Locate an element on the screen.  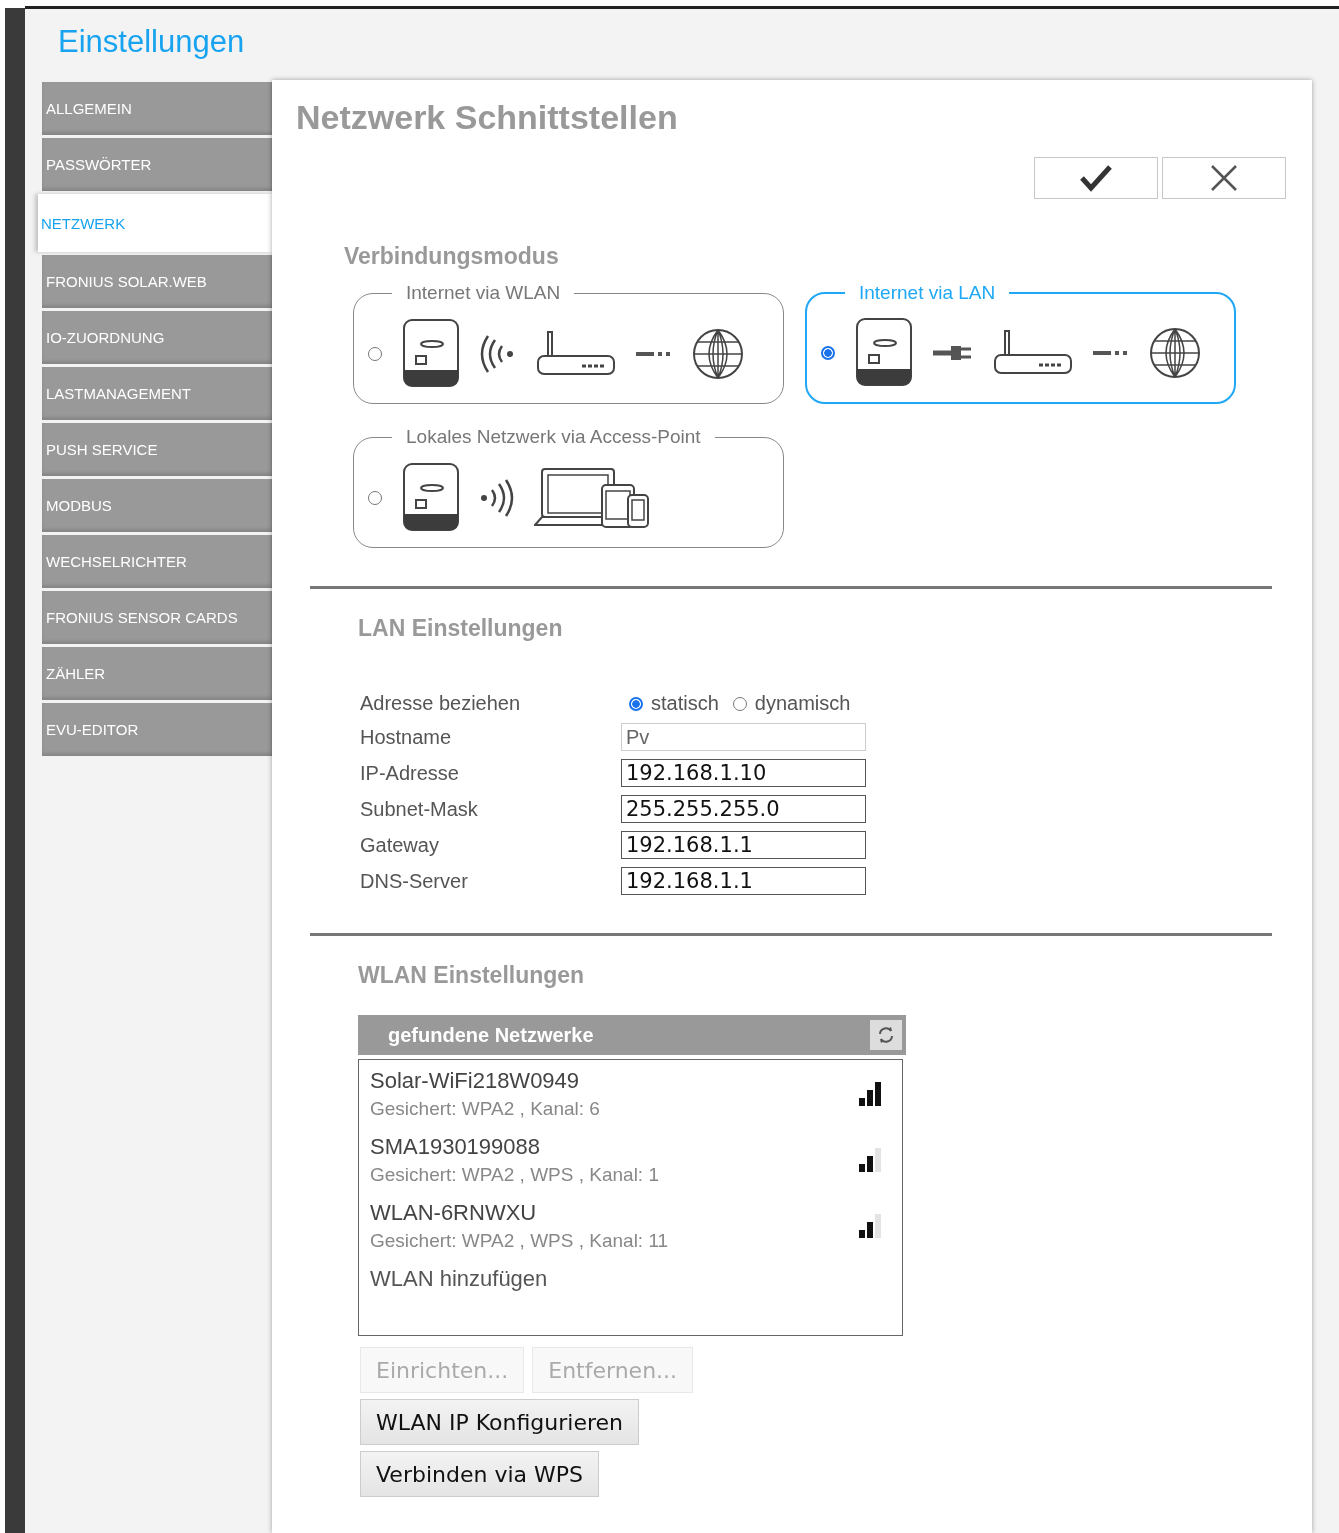
network-name: SMA1930199088 is located at coordinates (514, 1147).